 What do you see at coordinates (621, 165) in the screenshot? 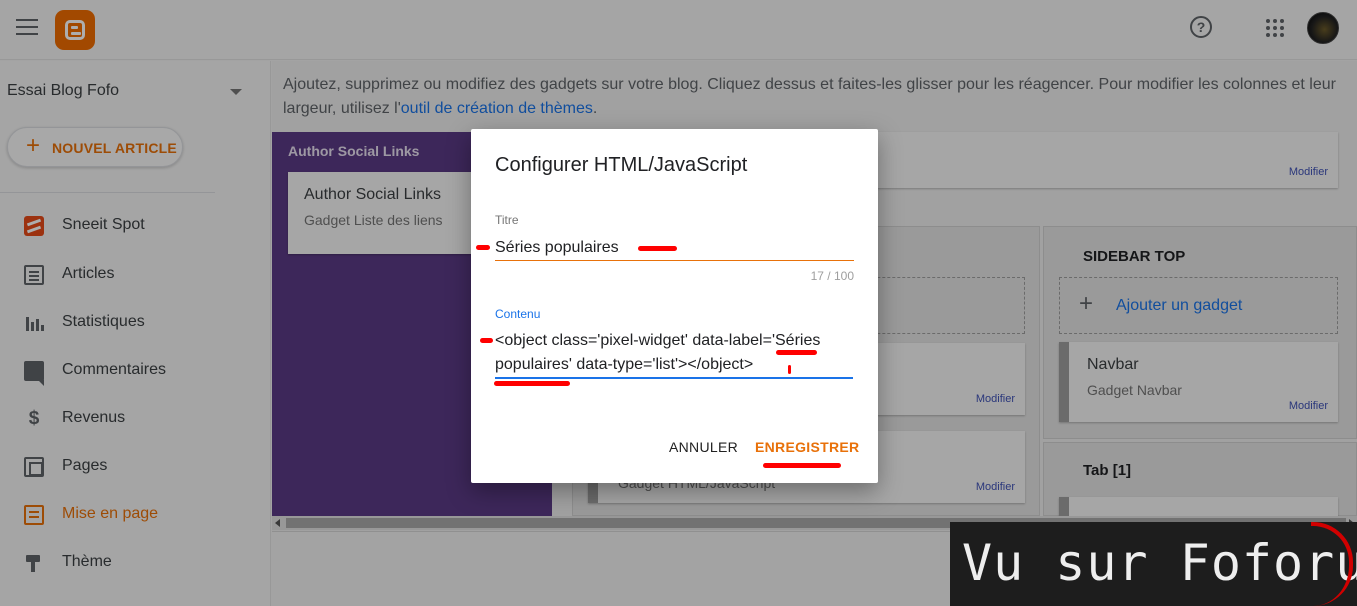
I see `dialog-title: Configurer HTML/JavaScript` at bounding box center [621, 165].